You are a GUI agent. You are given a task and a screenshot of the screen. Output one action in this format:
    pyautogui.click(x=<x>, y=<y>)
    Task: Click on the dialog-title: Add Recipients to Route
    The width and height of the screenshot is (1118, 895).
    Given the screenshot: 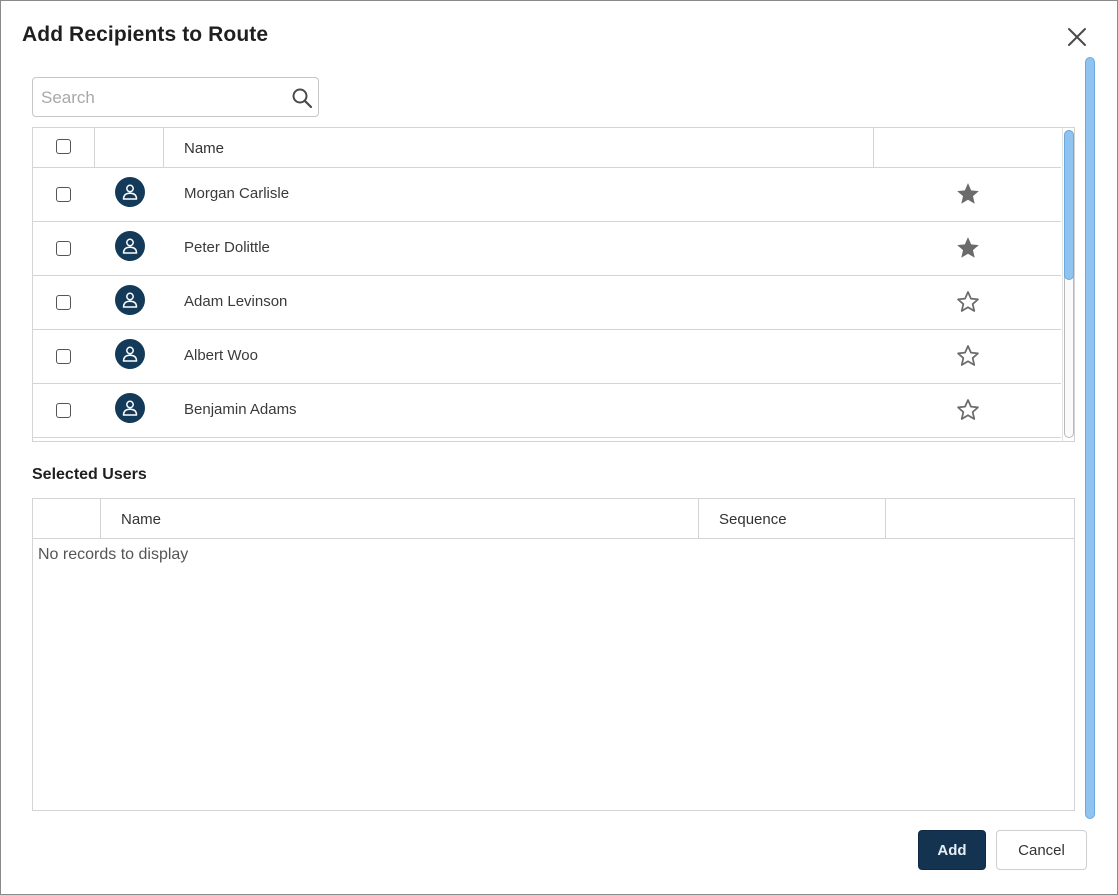 What is the action you would take?
    pyautogui.click(x=145, y=34)
    